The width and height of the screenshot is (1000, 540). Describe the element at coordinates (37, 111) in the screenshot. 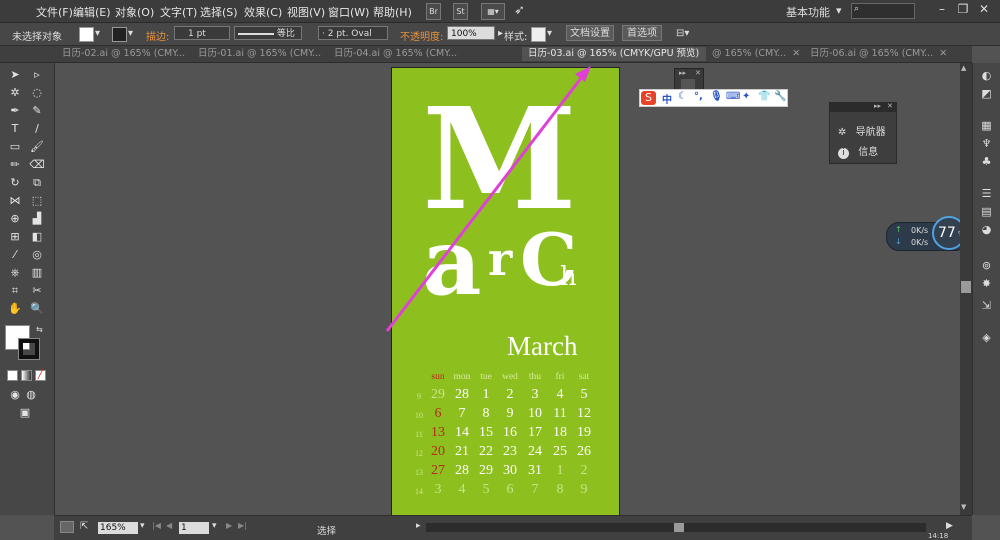

I see `curvature-tool-icon: ✎` at that location.